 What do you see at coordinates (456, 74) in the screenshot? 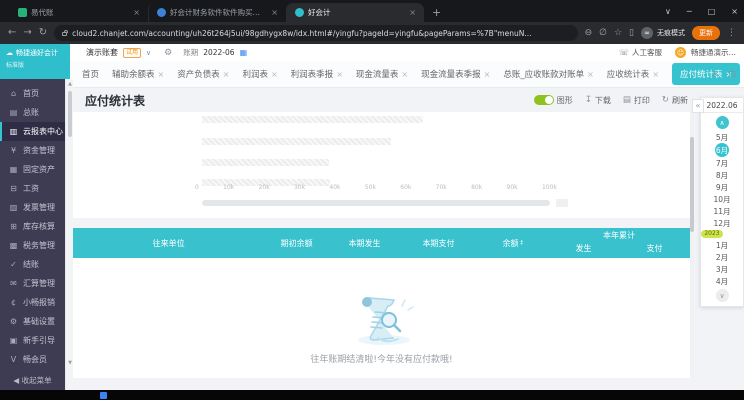
I see `doc-tab: 现金流量表季报 ×` at bounding box center [456, 74].